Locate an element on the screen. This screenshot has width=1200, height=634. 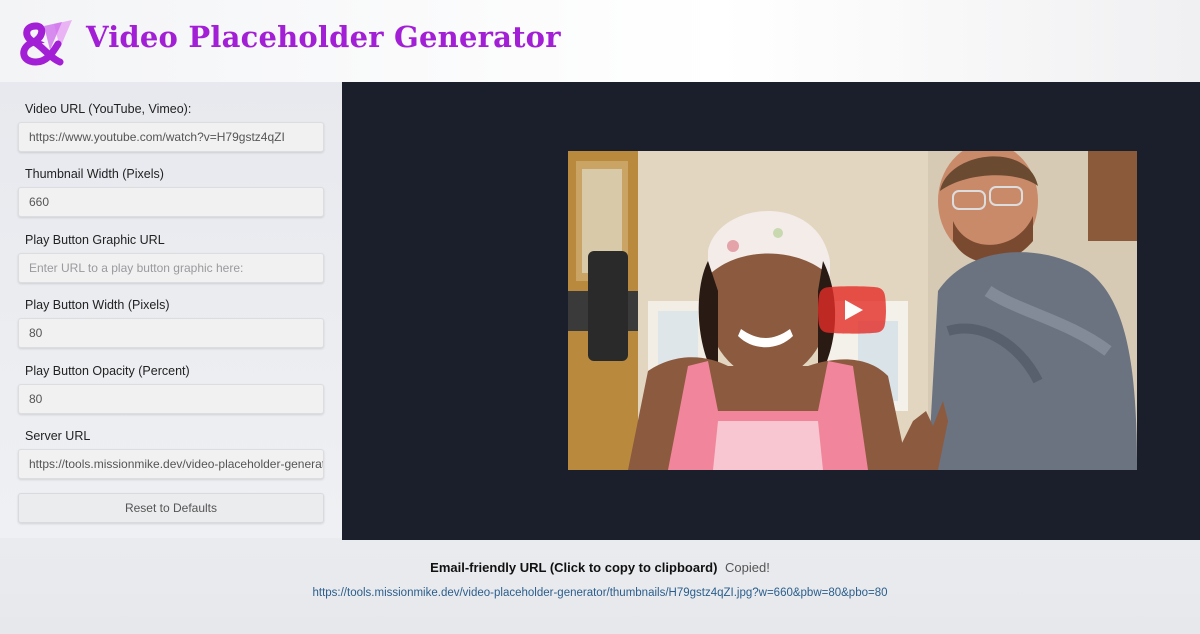
thumbnail-width-label: Thumbnail Width (Pixels) is located at coordinates (94, 174).